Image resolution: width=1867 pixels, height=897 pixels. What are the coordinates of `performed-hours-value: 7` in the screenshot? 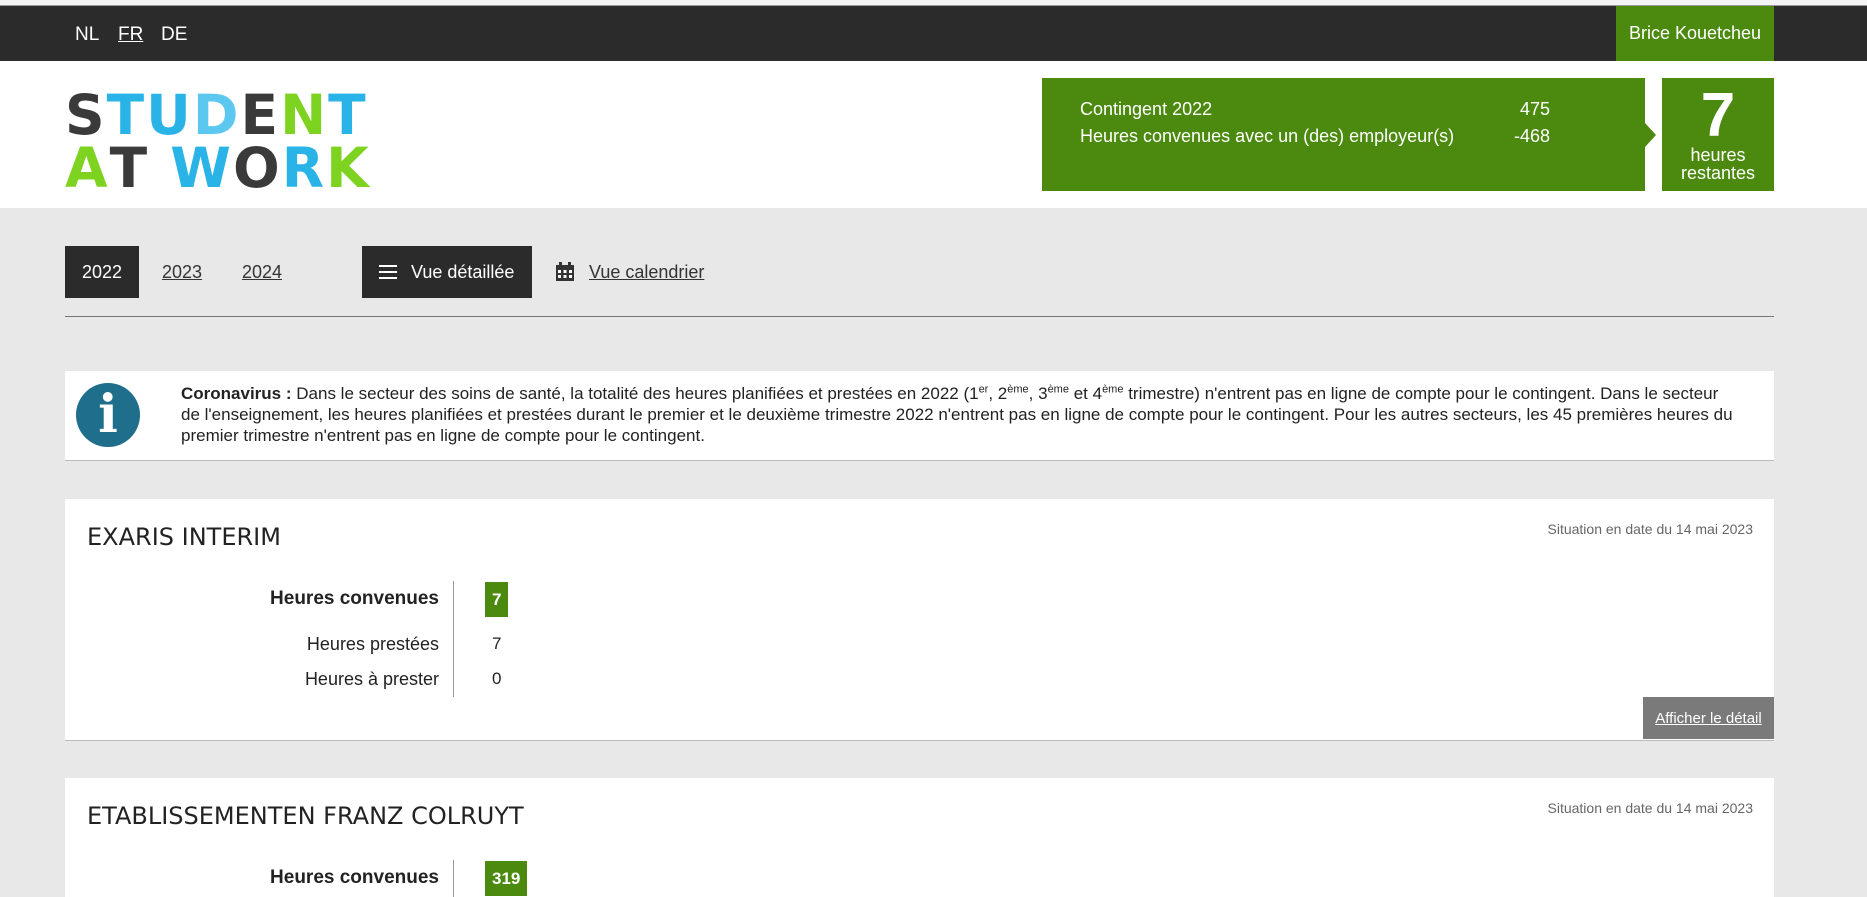 It's located at (497, 643).